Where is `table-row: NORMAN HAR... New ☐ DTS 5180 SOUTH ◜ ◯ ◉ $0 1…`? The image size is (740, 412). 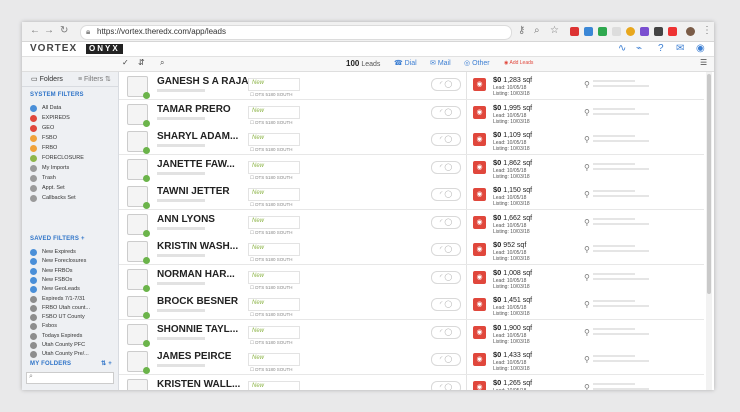
table-row: NORMAN HAR... New ☐ DTS 5180 SOUTH ◜ ◯ ◉ $0 1… is located at coordinates (411, 278).